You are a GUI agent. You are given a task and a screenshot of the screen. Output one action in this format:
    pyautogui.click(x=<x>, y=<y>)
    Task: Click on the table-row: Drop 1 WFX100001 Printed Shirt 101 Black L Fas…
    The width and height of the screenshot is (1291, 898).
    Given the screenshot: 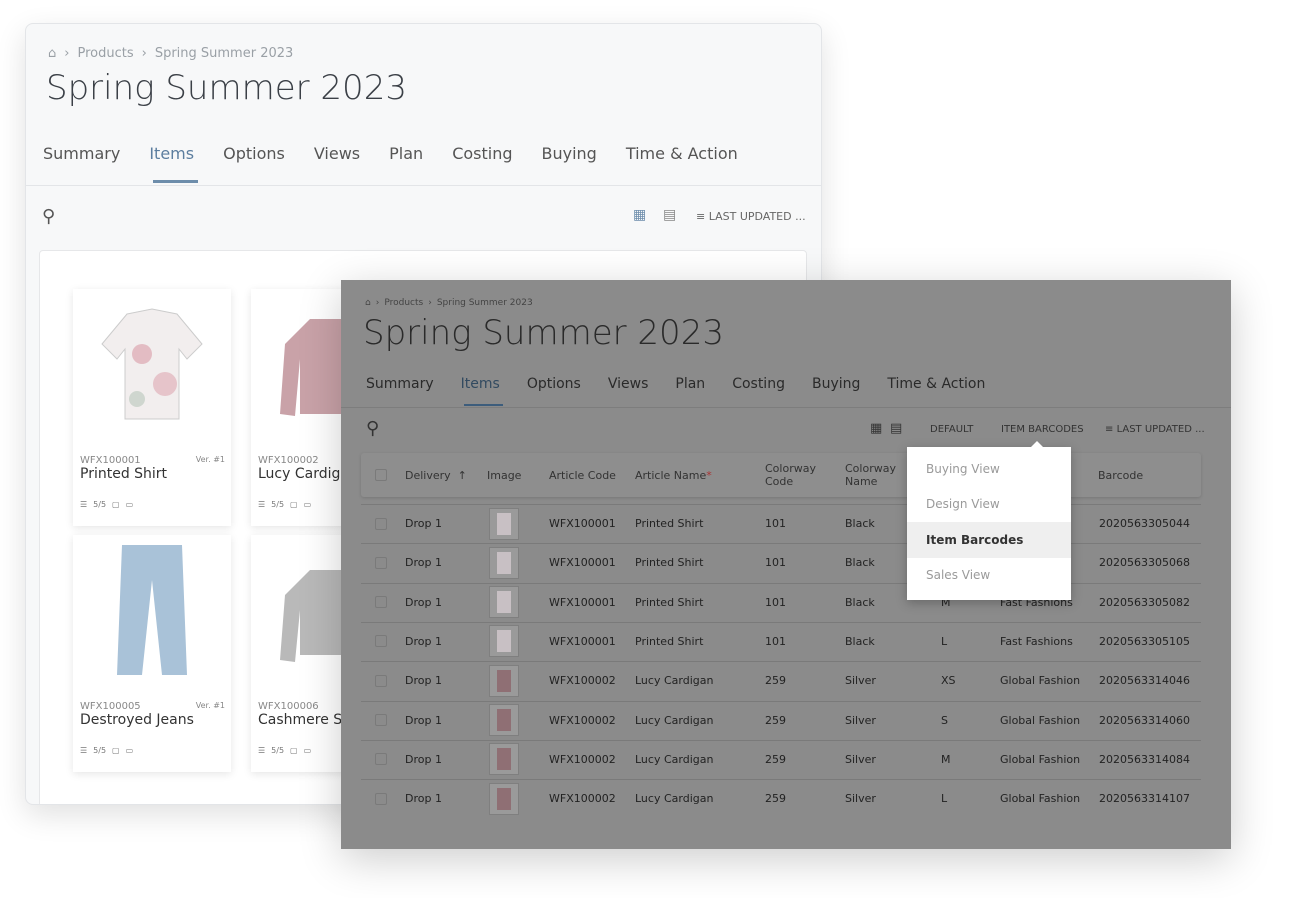 What is the action you would take?
    pyautogui.click(x=781, y=640)
    